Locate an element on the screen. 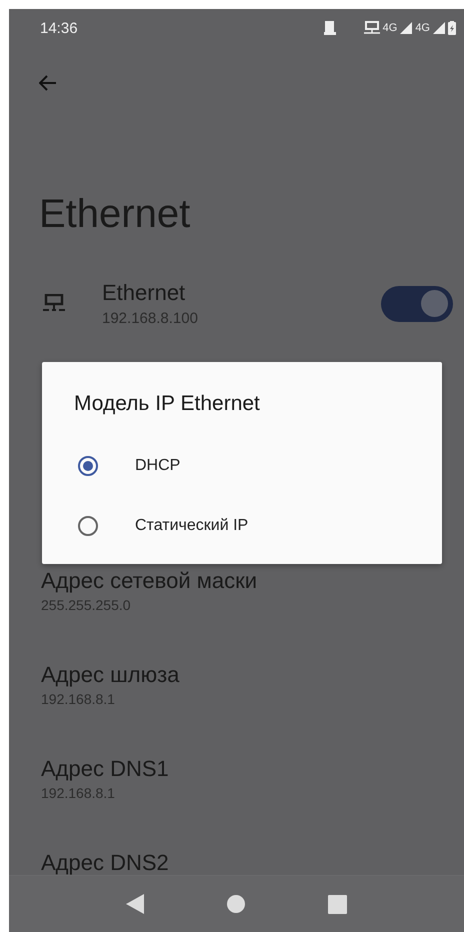 The image size is (464, 932). page-title: Ethernet is located at coordinates (115, 214).